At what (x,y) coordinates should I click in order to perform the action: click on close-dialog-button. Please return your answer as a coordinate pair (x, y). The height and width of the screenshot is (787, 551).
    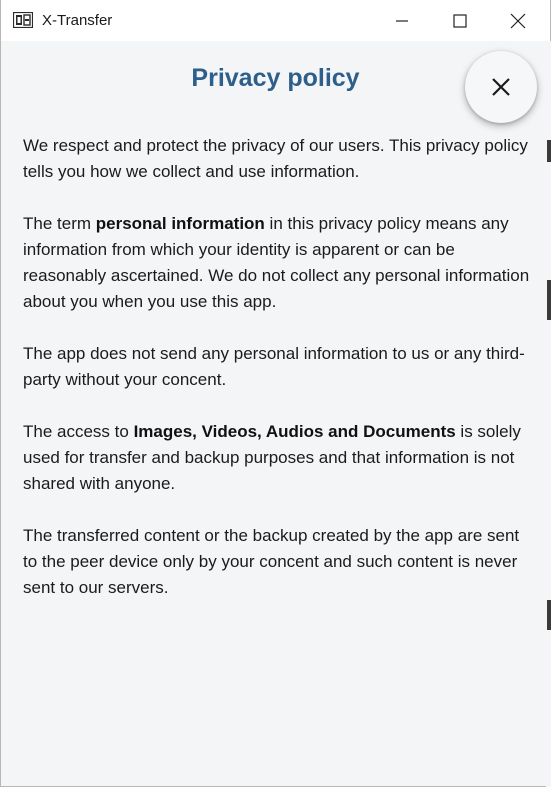
    Looking at the image, I should click on (501, 87).